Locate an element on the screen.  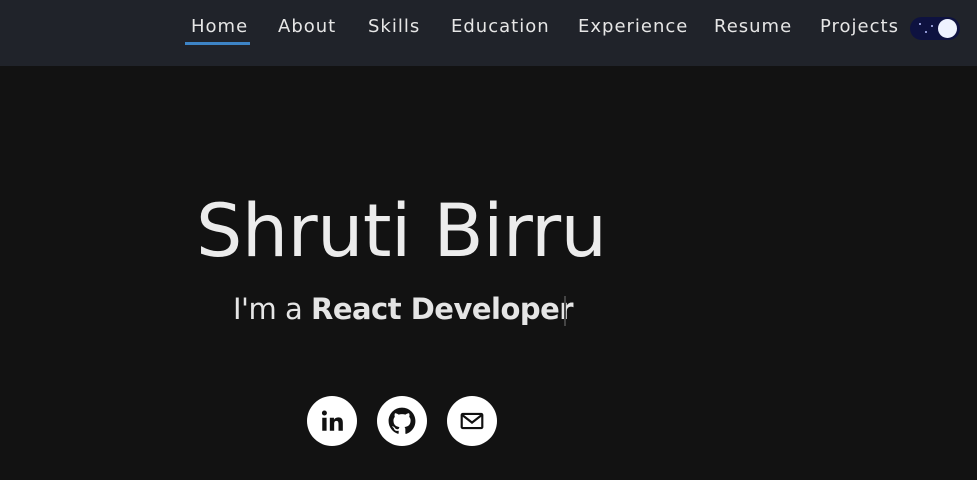
linkedin-button is located at coordinates (332, 421).